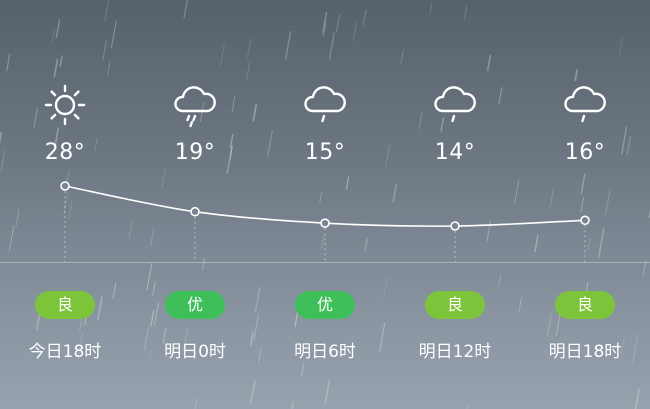 The image size is (650, 409). I want to click on temperature-label: 28°, so click(65, 152).